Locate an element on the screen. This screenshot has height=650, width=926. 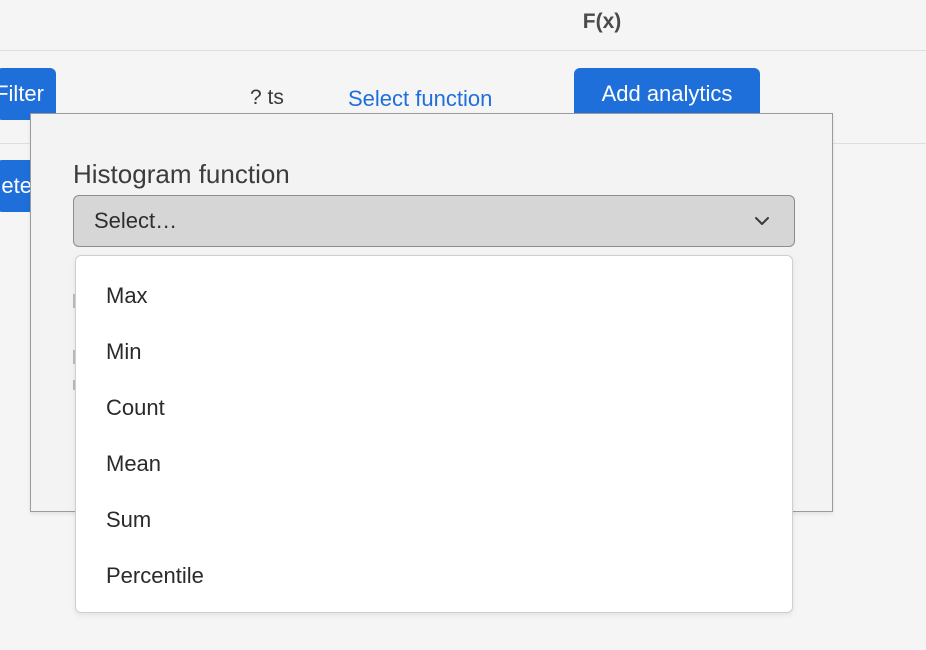
dropdown-option: Sum is located at coordinates (434, 520).